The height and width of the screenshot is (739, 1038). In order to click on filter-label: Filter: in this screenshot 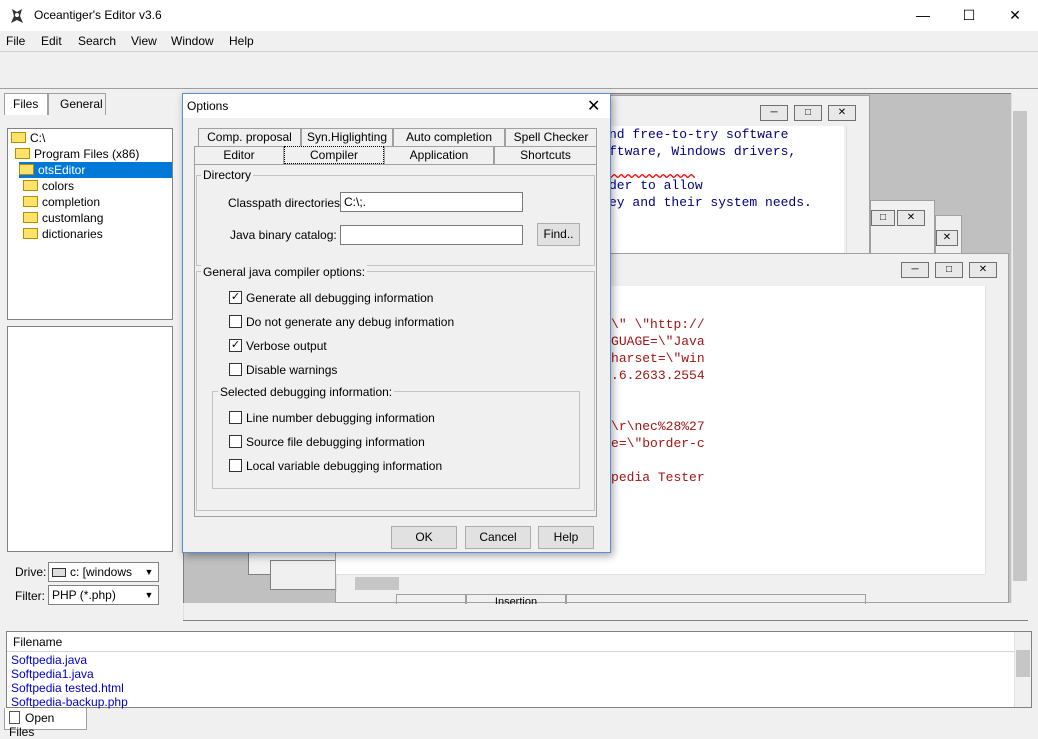, I will do `click(30, 596)`.